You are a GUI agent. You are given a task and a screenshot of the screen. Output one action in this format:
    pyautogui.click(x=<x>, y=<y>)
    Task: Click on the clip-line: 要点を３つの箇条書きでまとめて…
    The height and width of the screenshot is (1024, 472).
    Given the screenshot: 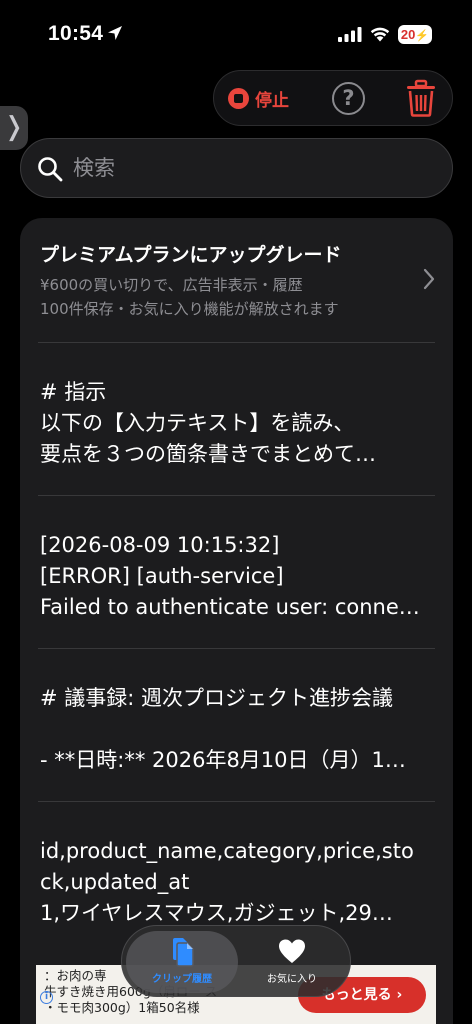 What is the action you would take?
    pyautogui.click(x=208, y=454)
    